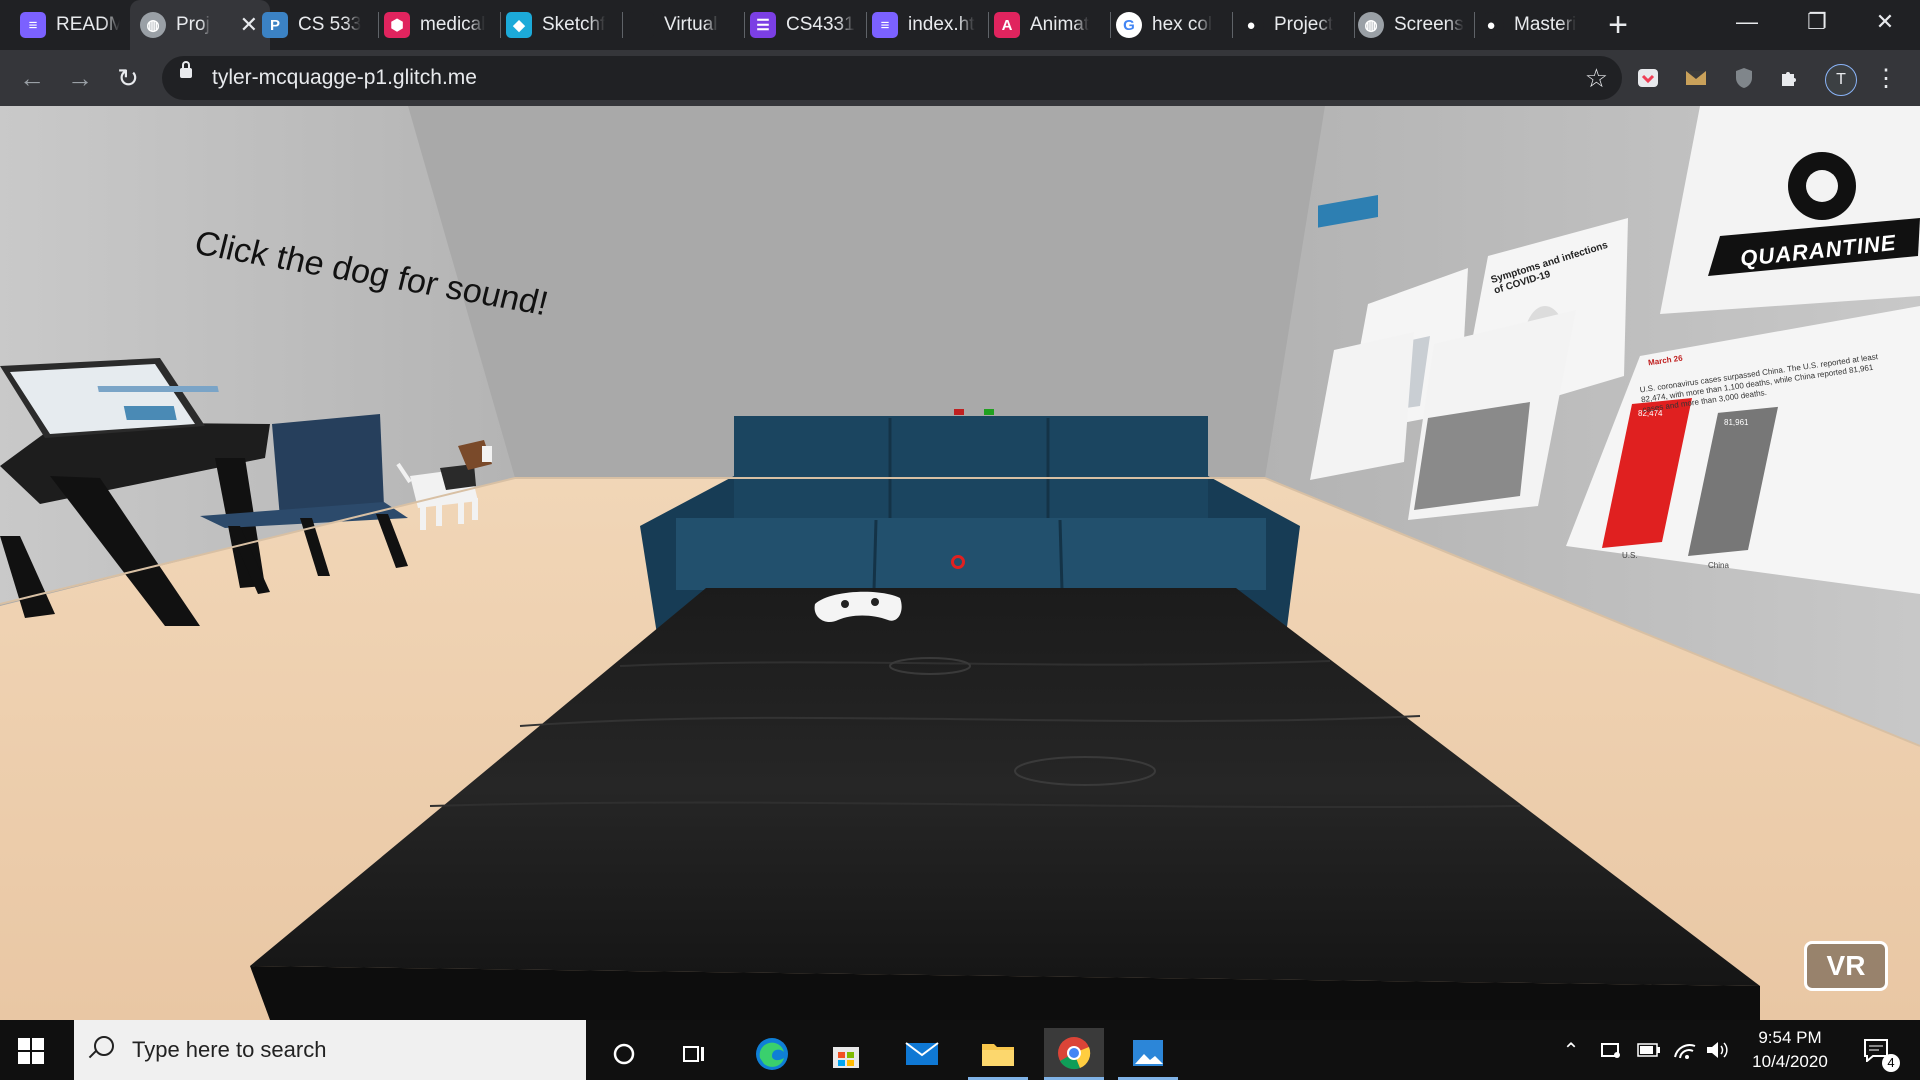 This screenshot has width=1920, height=1080. I want to click on tray-app-icon, so click(1611, 1050).